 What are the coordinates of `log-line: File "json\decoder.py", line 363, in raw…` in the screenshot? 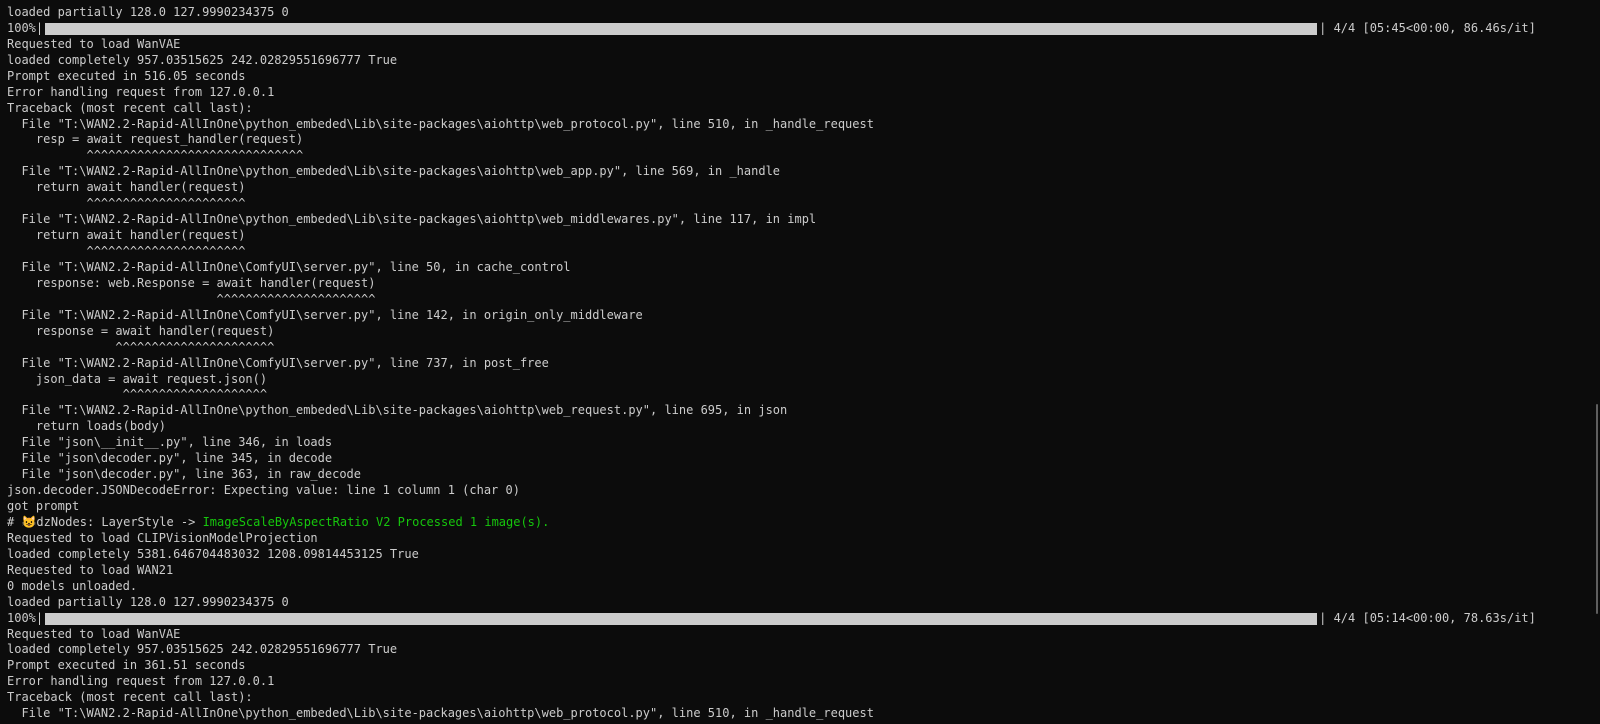 It's located at (184, 474).